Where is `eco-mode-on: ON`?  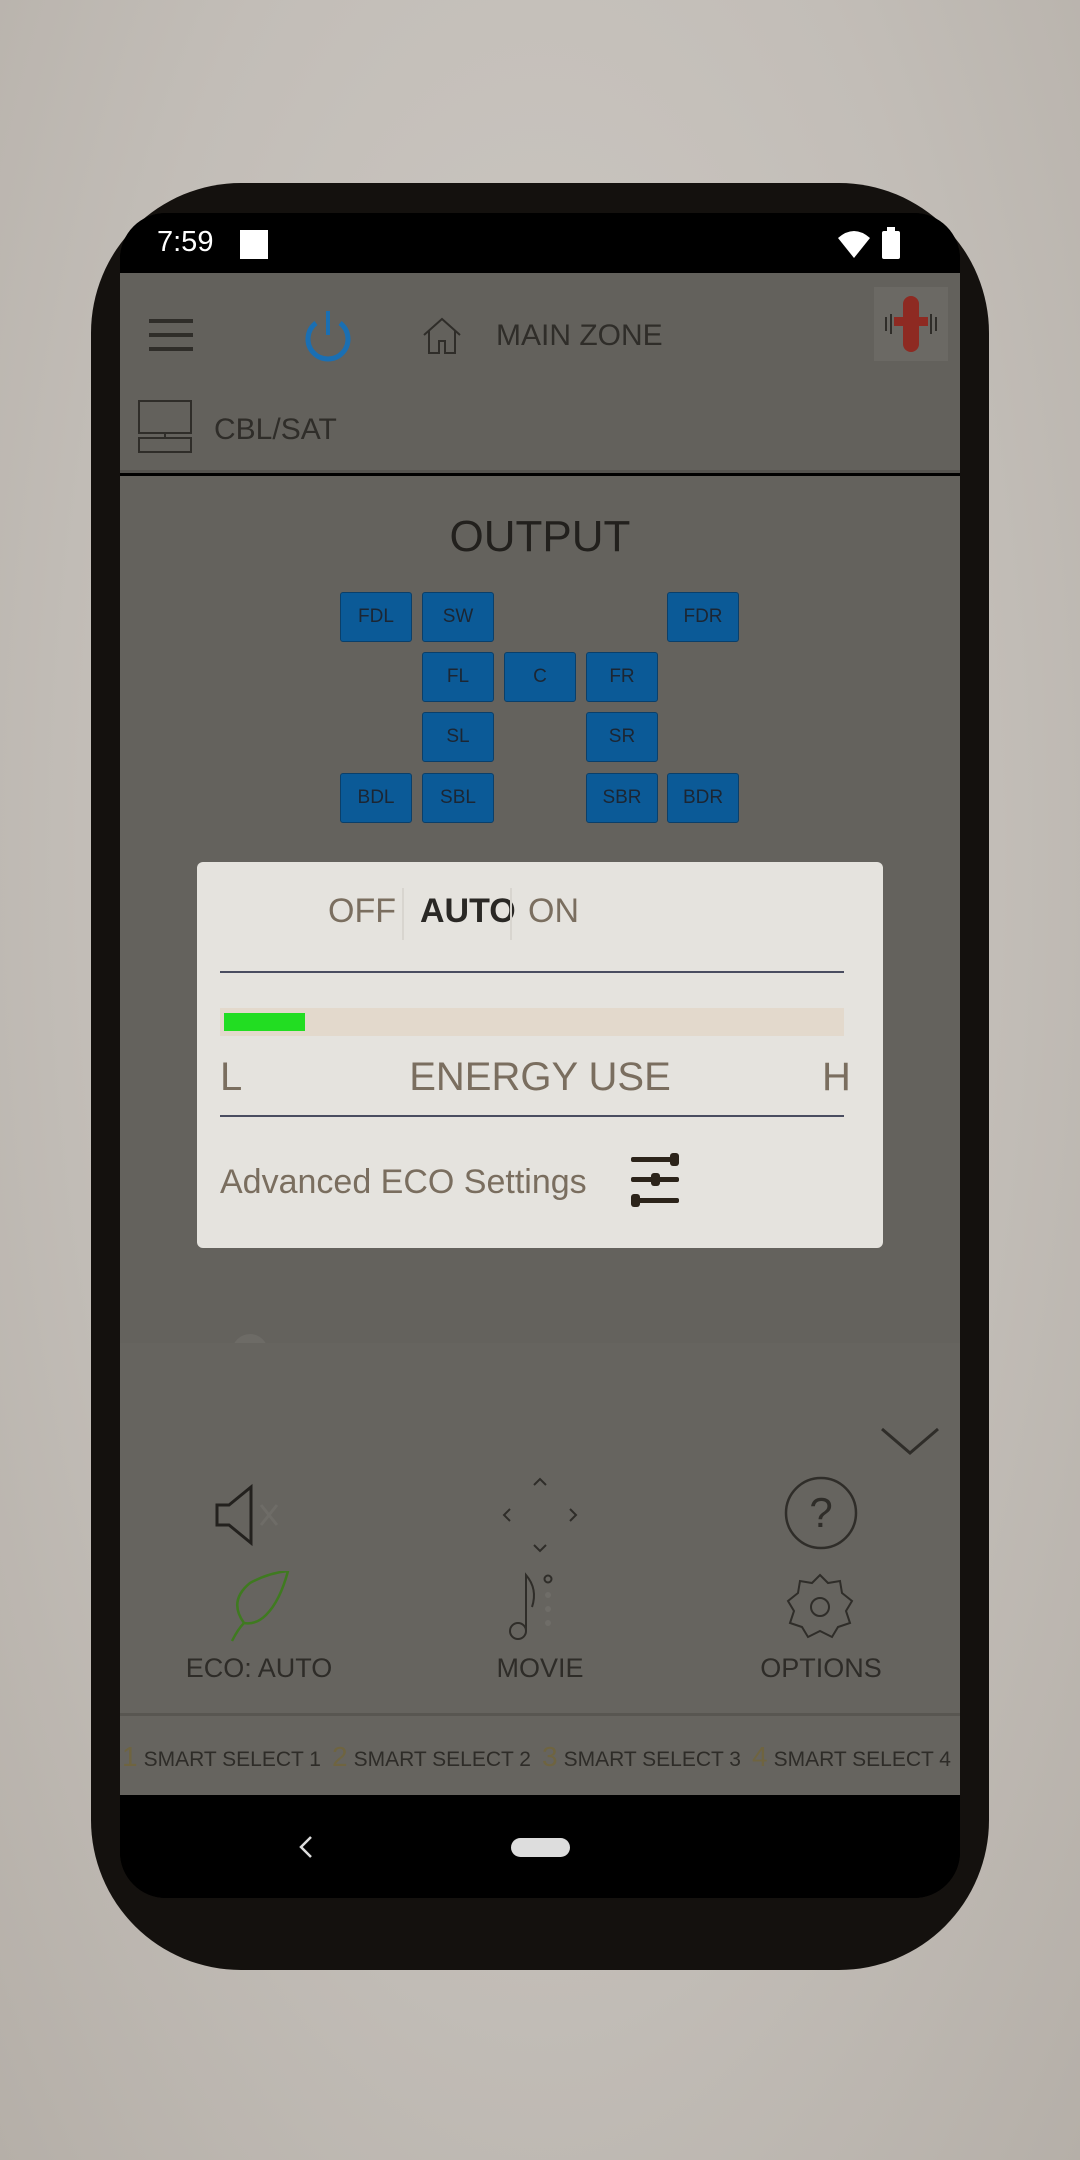 eco-mode-on: ON is located at coordinates (553, 911).